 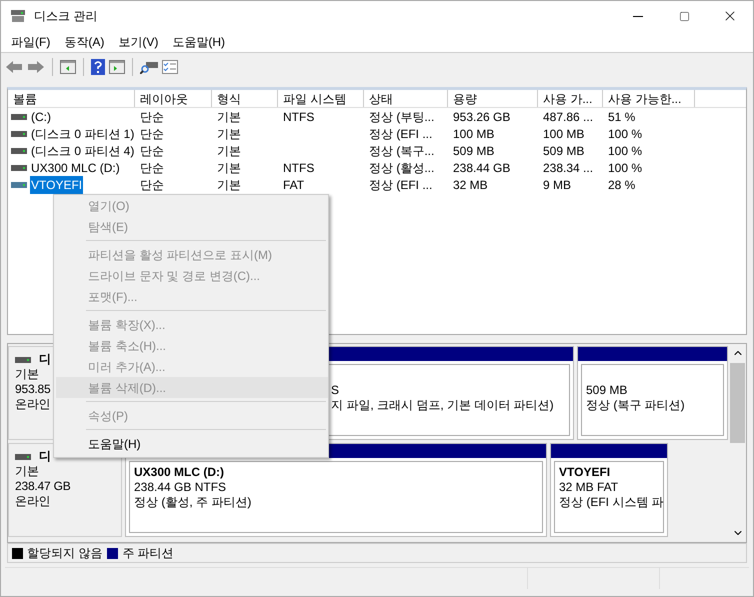 What do you see at coordinates (293, 185) in the screenshot?
I see `table-cell: FAT` at bounding box center [293, 185].